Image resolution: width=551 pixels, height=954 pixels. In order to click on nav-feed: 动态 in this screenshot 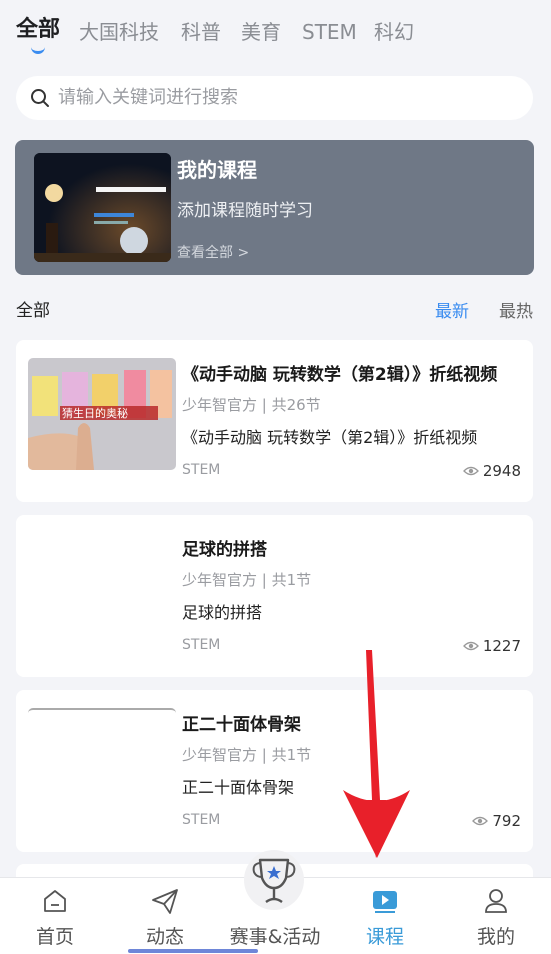, I will do `click(165, 916)`.